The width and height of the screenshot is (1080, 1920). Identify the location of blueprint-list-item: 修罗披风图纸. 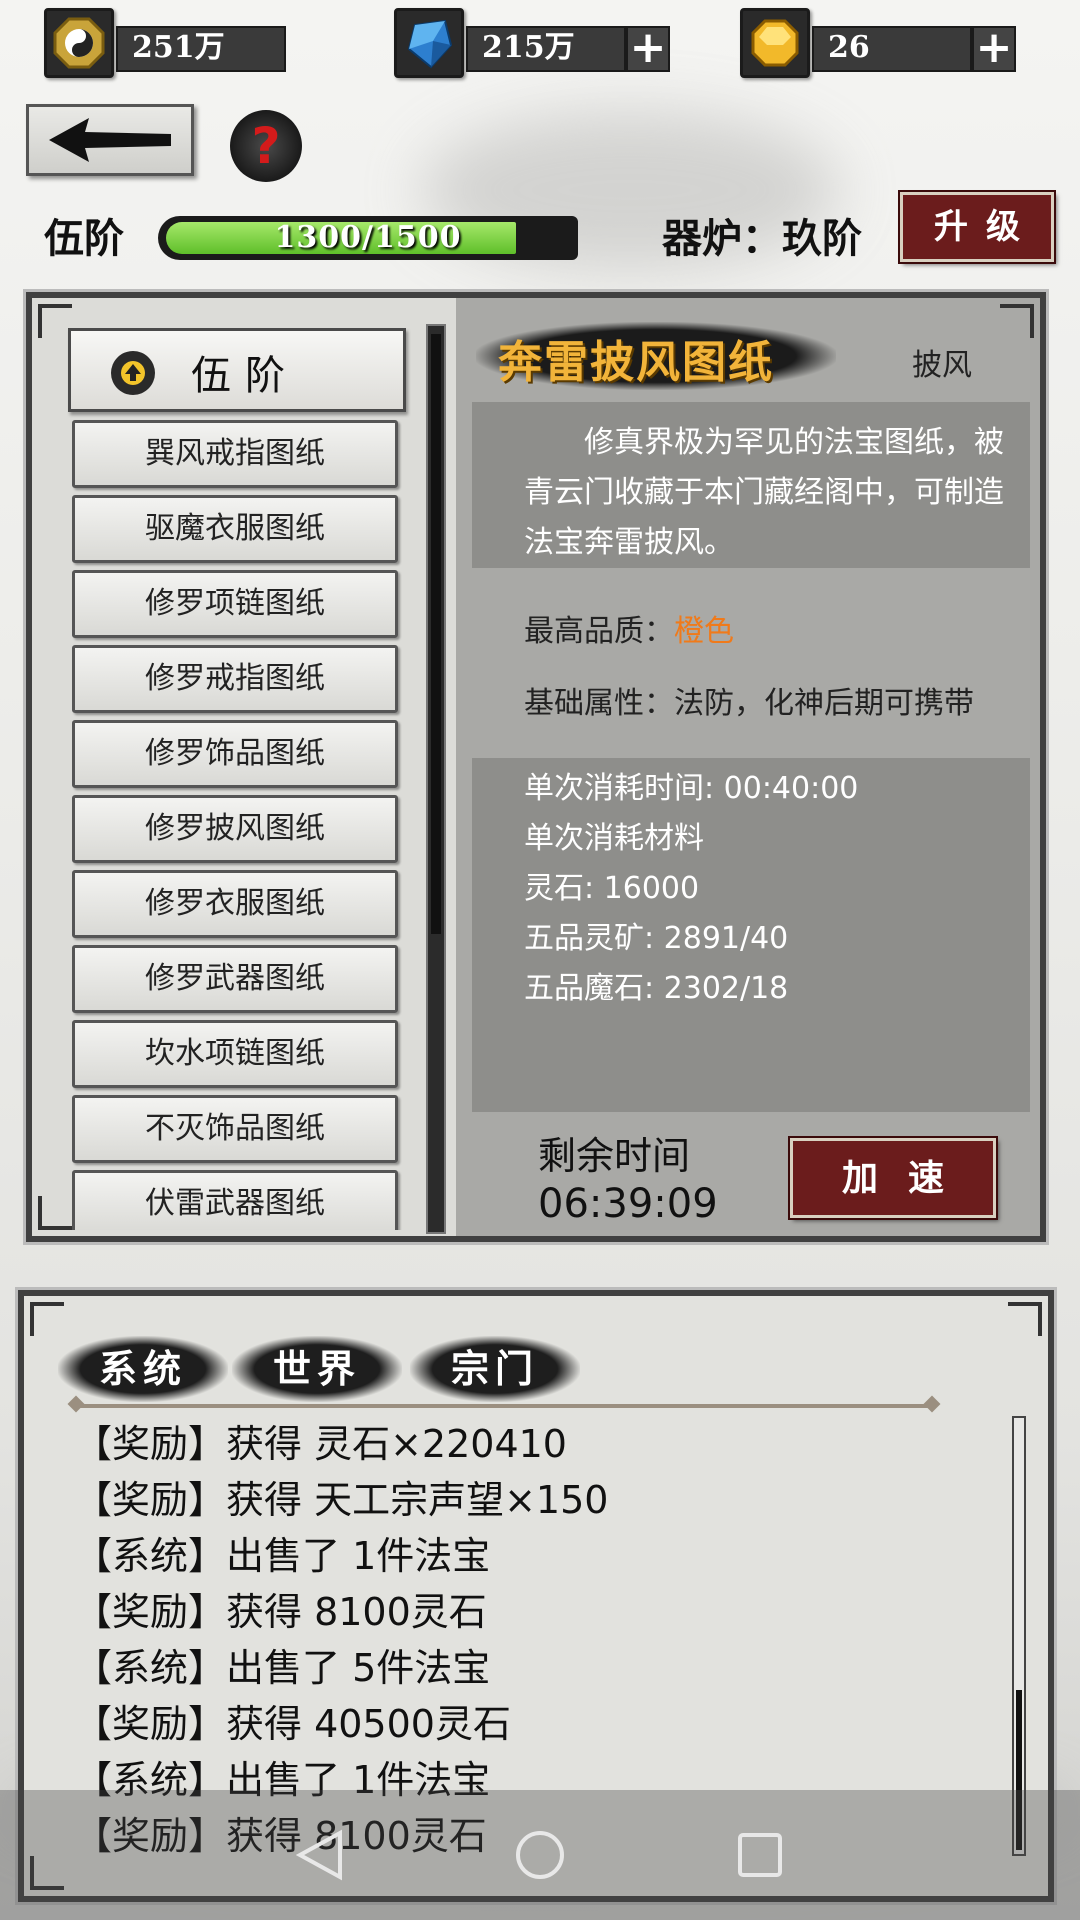
(235, 829).